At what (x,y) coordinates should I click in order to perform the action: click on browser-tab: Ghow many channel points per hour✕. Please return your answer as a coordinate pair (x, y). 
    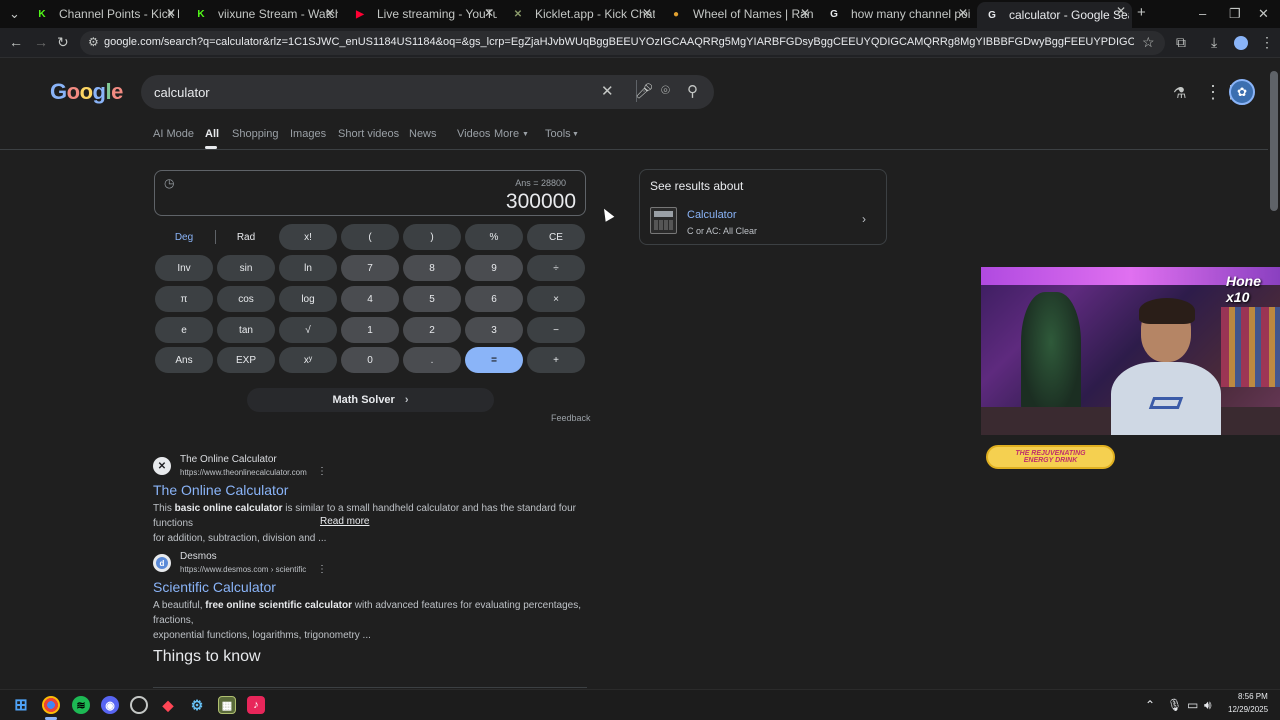
    Looking at the image, I should click on (896, 14).